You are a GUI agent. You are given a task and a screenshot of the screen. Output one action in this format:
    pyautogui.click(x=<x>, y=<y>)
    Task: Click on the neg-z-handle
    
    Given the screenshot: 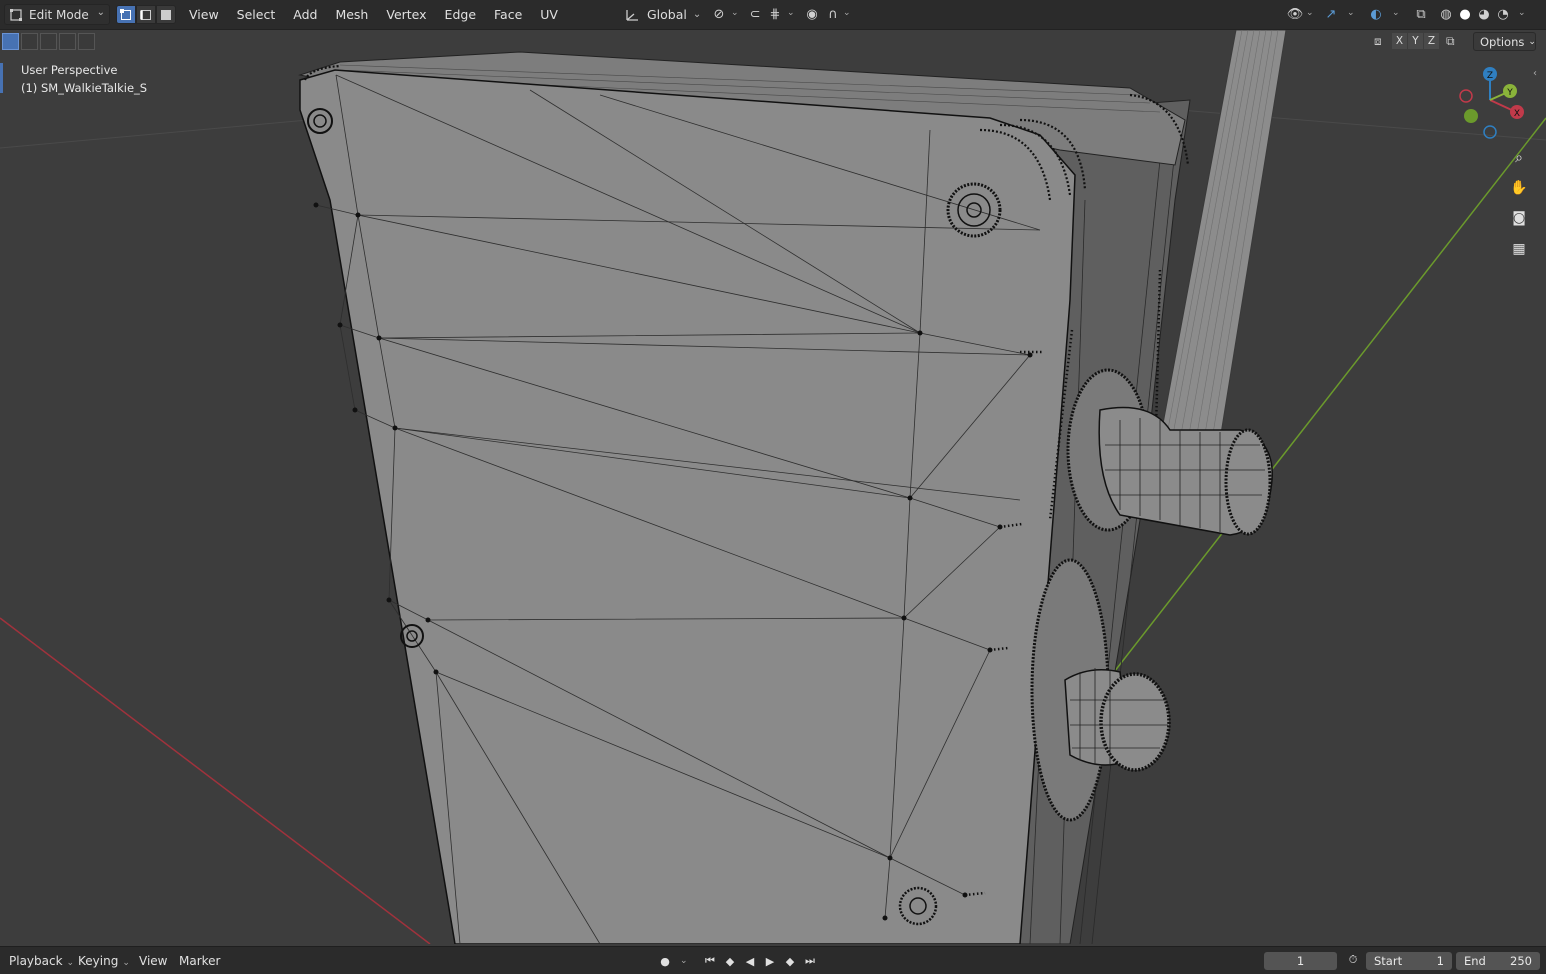 What is the action you would take?
    pyautogui.click(x=1490, y=132)
    